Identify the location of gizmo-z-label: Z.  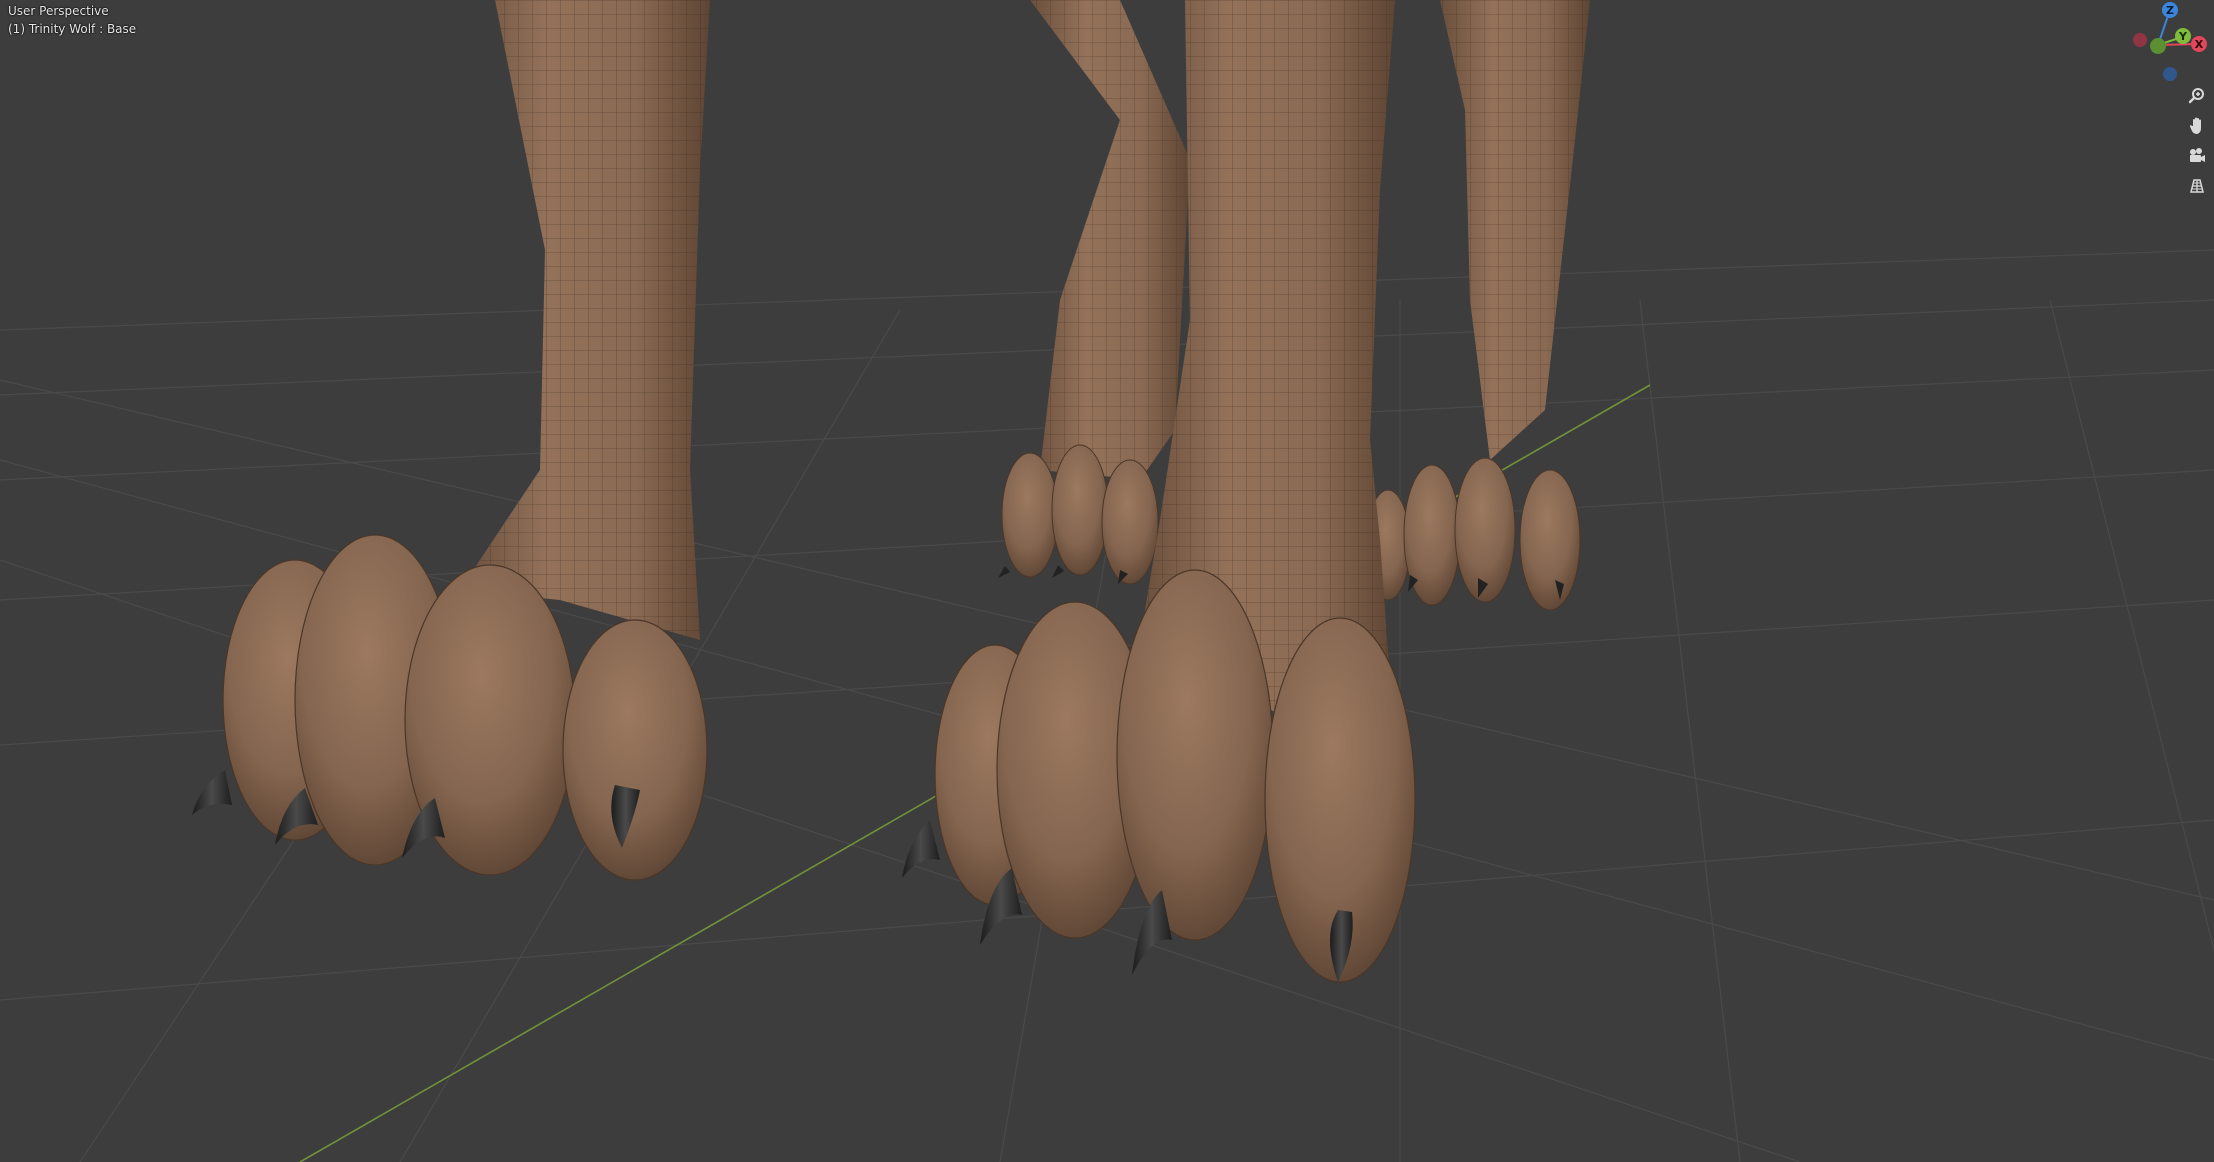
(2170, 10).